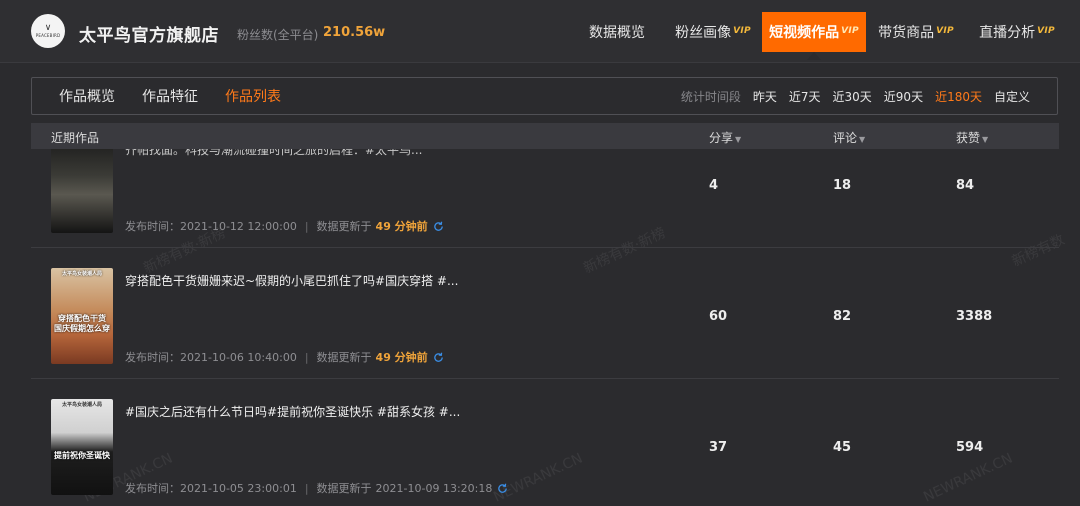  Describe the element at coordinates (82, 455) in the screenshot. I see `thumbnail-caption: 提前祝你圣诞快` at that location.